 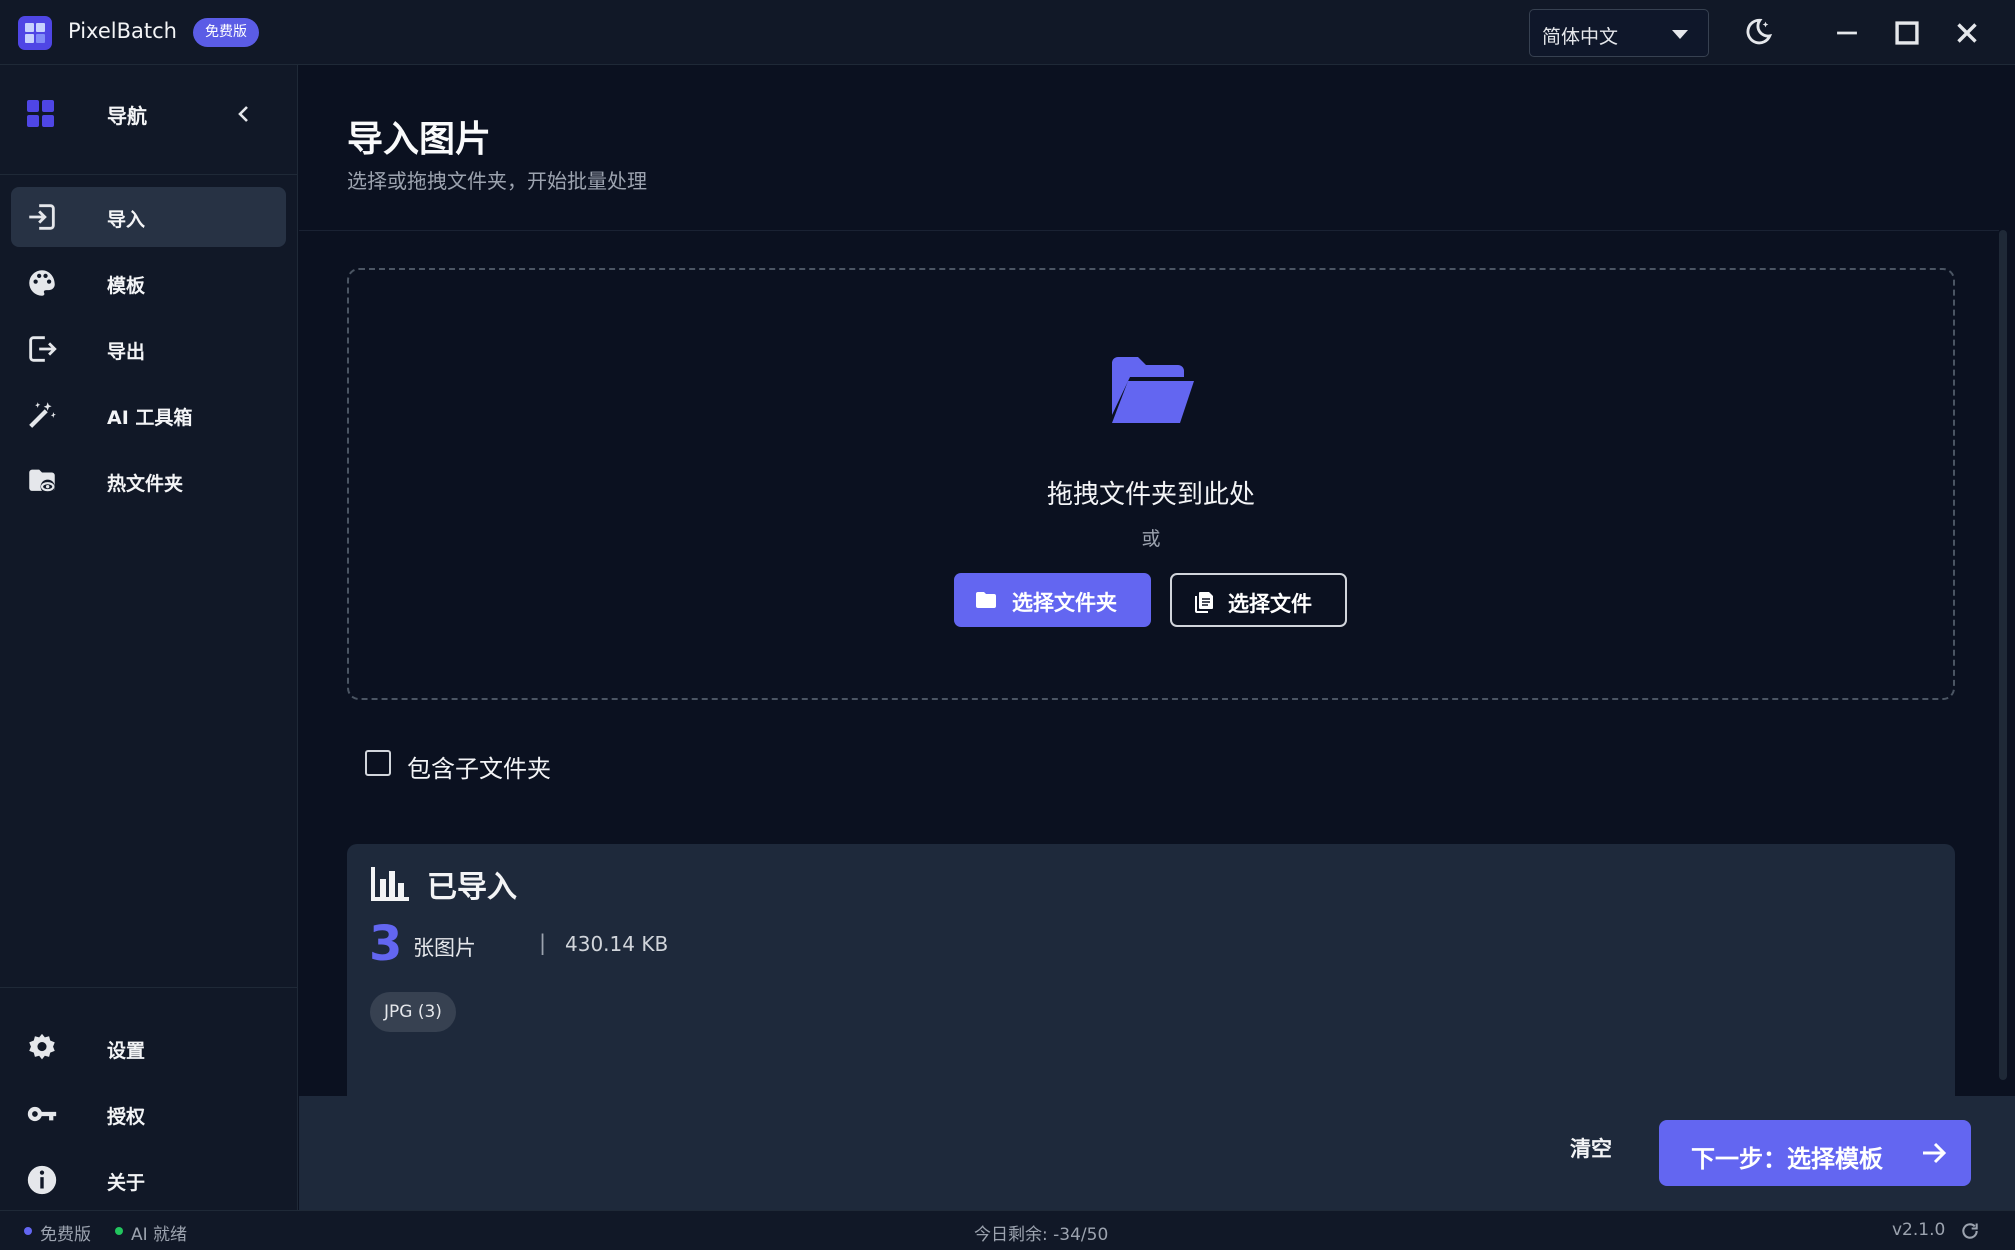 I want to click on info-icon, so click(x=42, y=1180).